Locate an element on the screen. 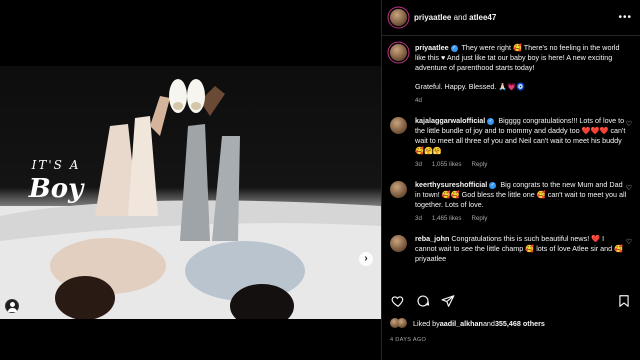 Image resolution: width=640 pixels, height=360 pixels. comment-button is located at coordinates (423, 301).